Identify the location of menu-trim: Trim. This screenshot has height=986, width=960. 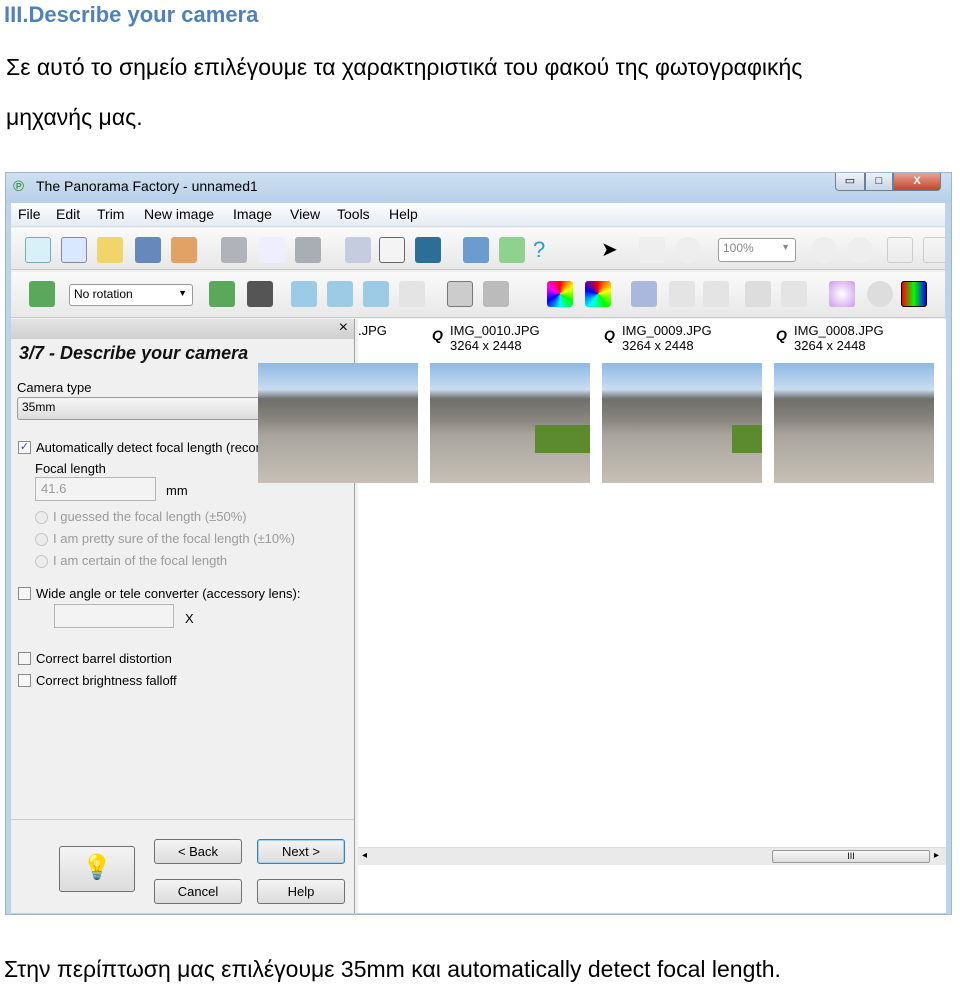
(110, 214).